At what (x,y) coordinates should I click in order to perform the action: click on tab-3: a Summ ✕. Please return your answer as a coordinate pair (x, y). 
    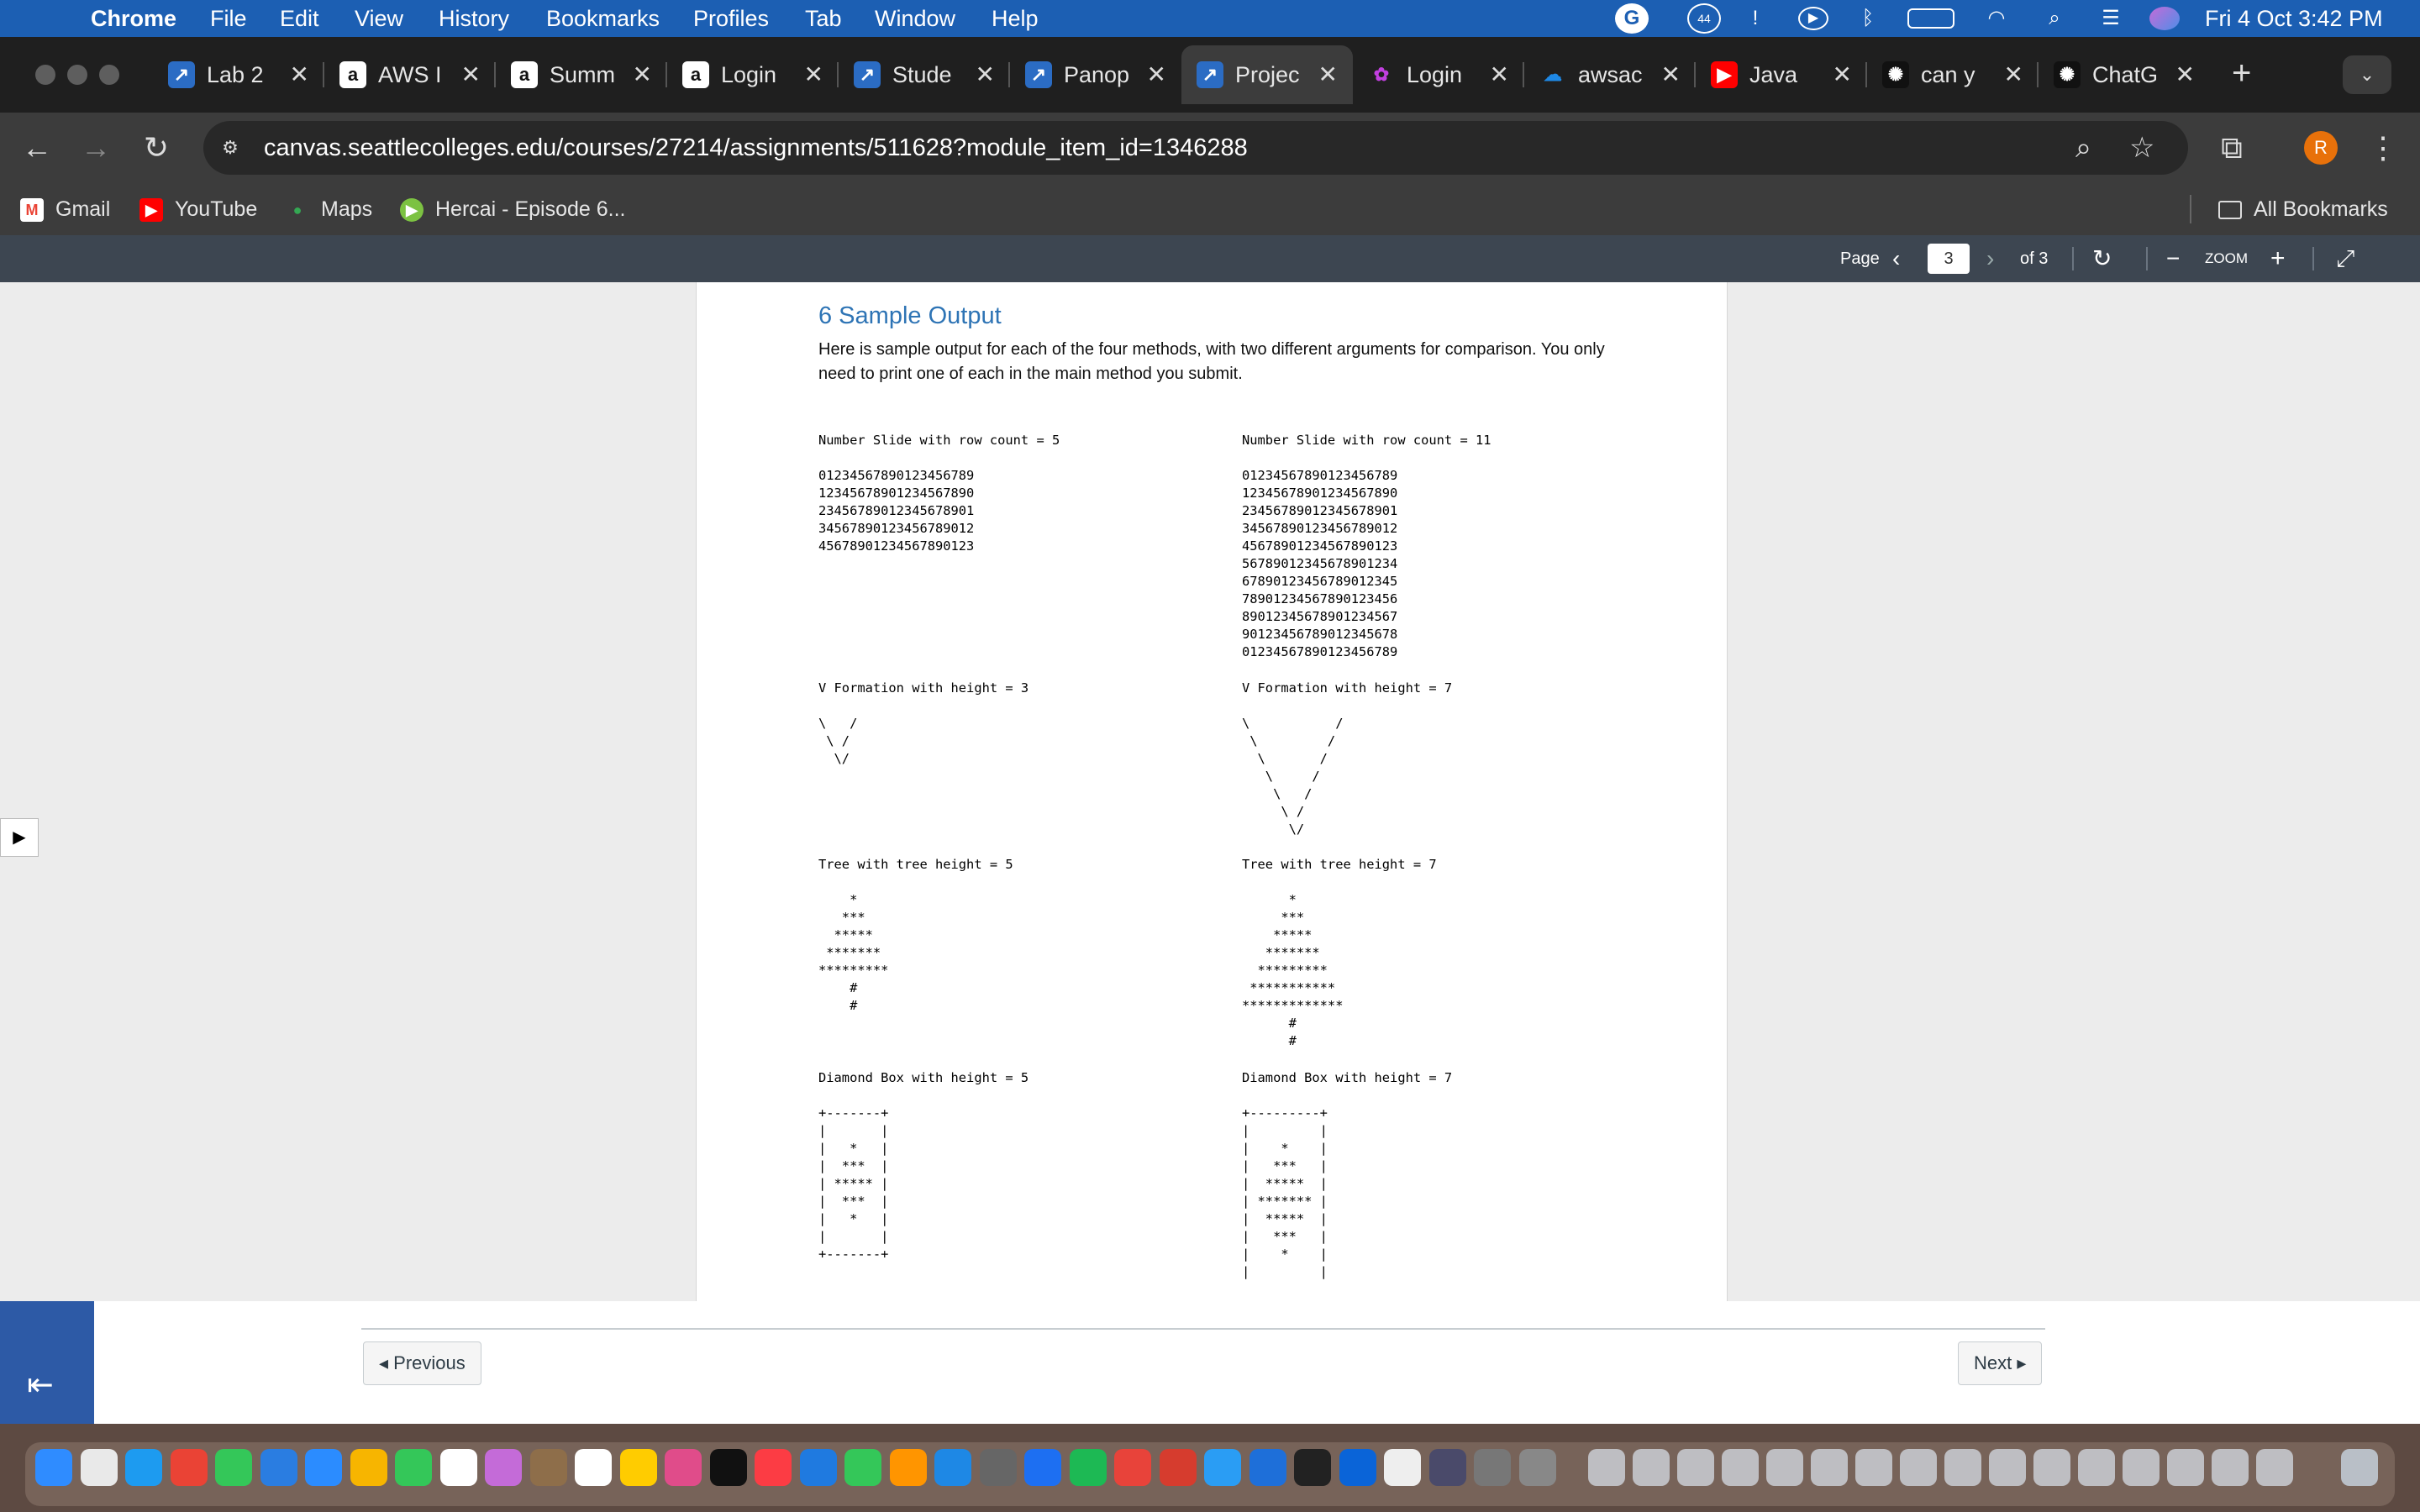
    Looking at the image, I should click on (582, 74).